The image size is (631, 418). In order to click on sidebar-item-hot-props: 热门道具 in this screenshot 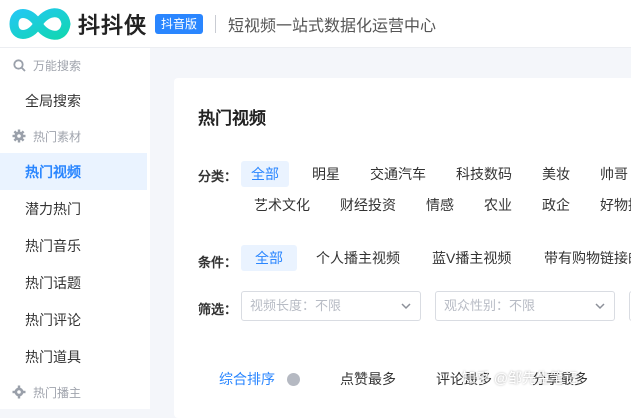, I will do `click(75, 356)`.